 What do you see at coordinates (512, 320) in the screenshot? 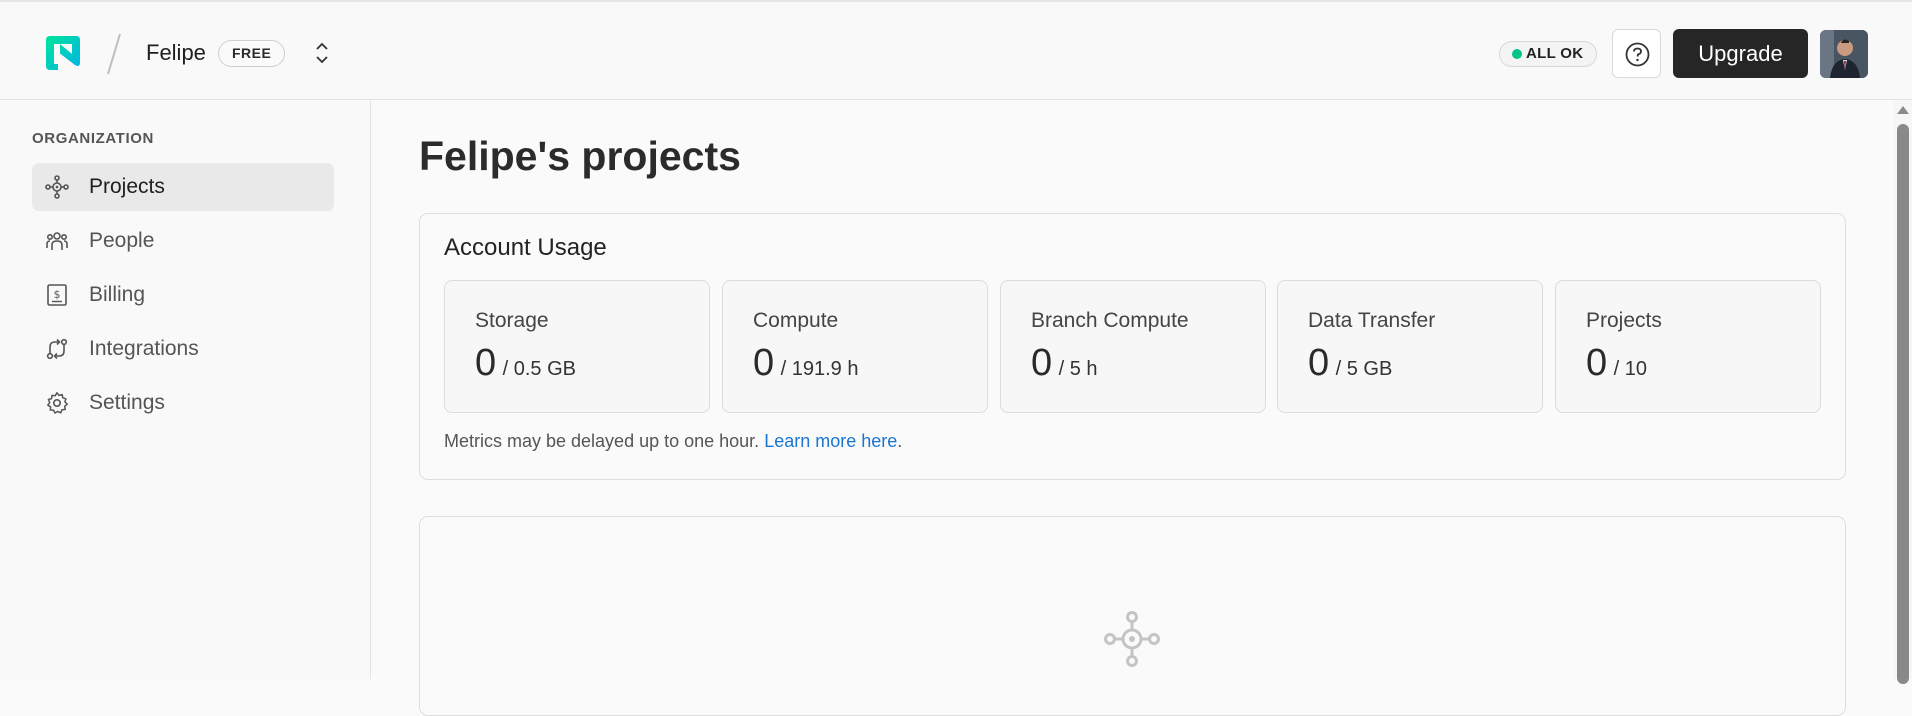
I see `metric-label: Storage` at bounding box center [512, 320].